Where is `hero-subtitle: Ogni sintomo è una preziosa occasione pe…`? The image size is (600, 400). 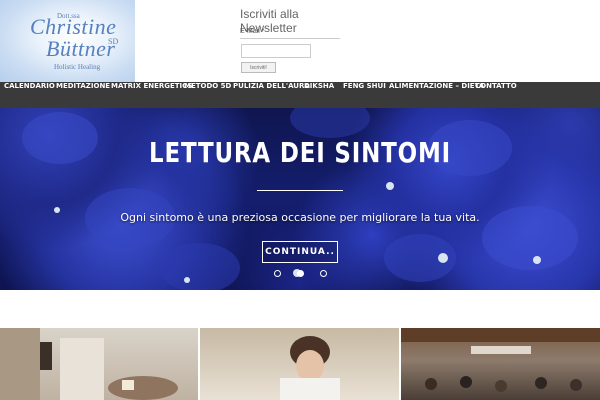 hero-subtitle: Ogni sintomo è una preziosa occasione pe… is located at coordinates (300, 217).